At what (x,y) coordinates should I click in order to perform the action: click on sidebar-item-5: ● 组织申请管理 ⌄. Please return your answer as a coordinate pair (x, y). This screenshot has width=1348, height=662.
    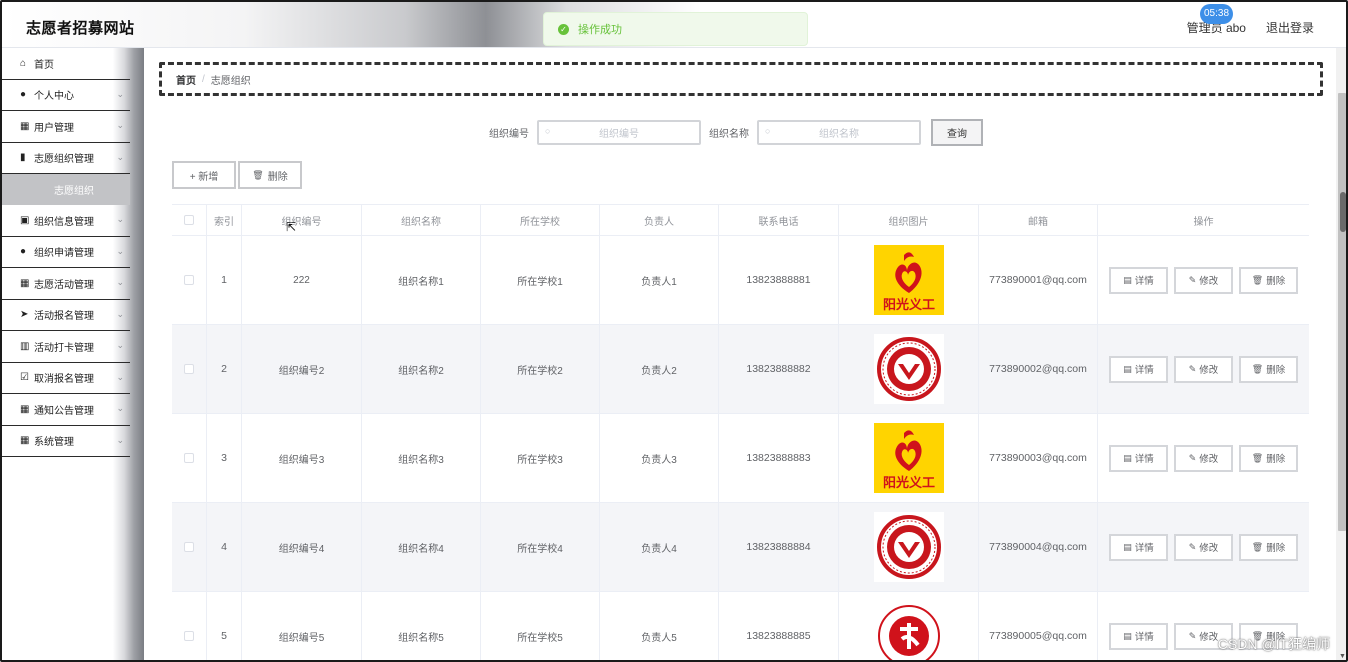
    Looking at the image, I should click on (66, 252).